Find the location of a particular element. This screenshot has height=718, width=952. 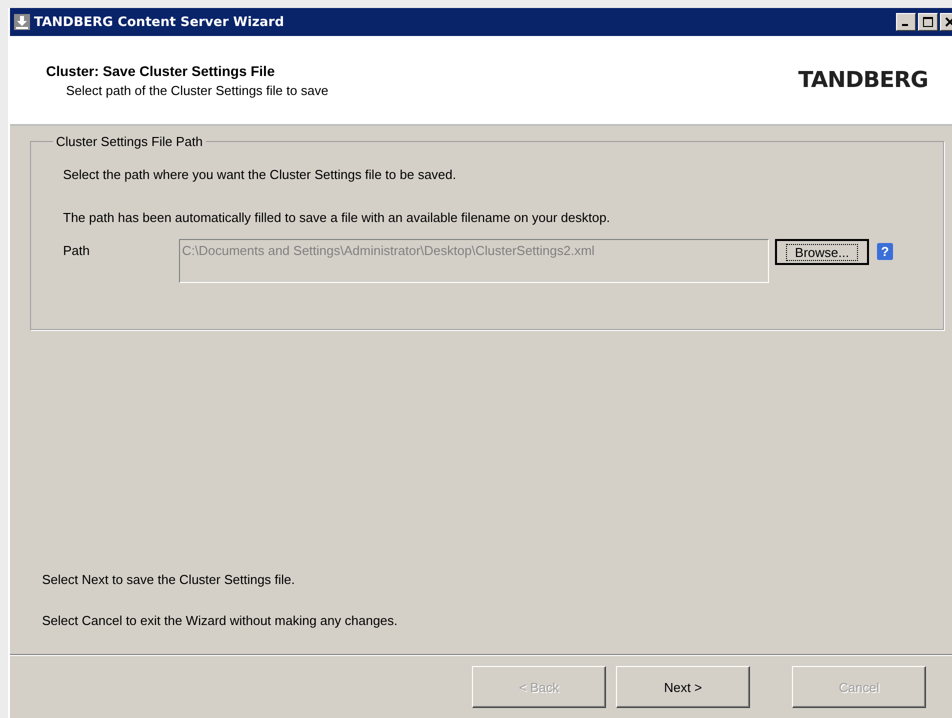

close-icon is located at coordinates (948, 22).